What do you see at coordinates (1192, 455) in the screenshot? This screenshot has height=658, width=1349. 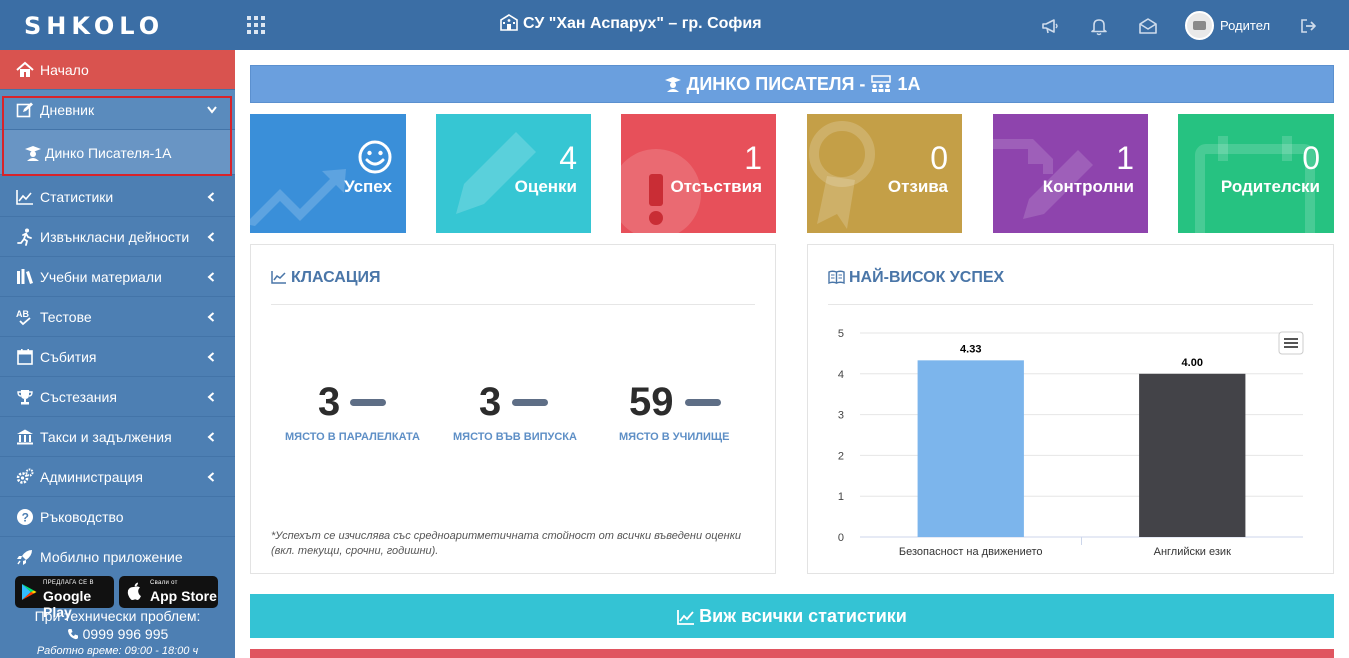 I see `chart-bar` at bounding box center [1192, 455].